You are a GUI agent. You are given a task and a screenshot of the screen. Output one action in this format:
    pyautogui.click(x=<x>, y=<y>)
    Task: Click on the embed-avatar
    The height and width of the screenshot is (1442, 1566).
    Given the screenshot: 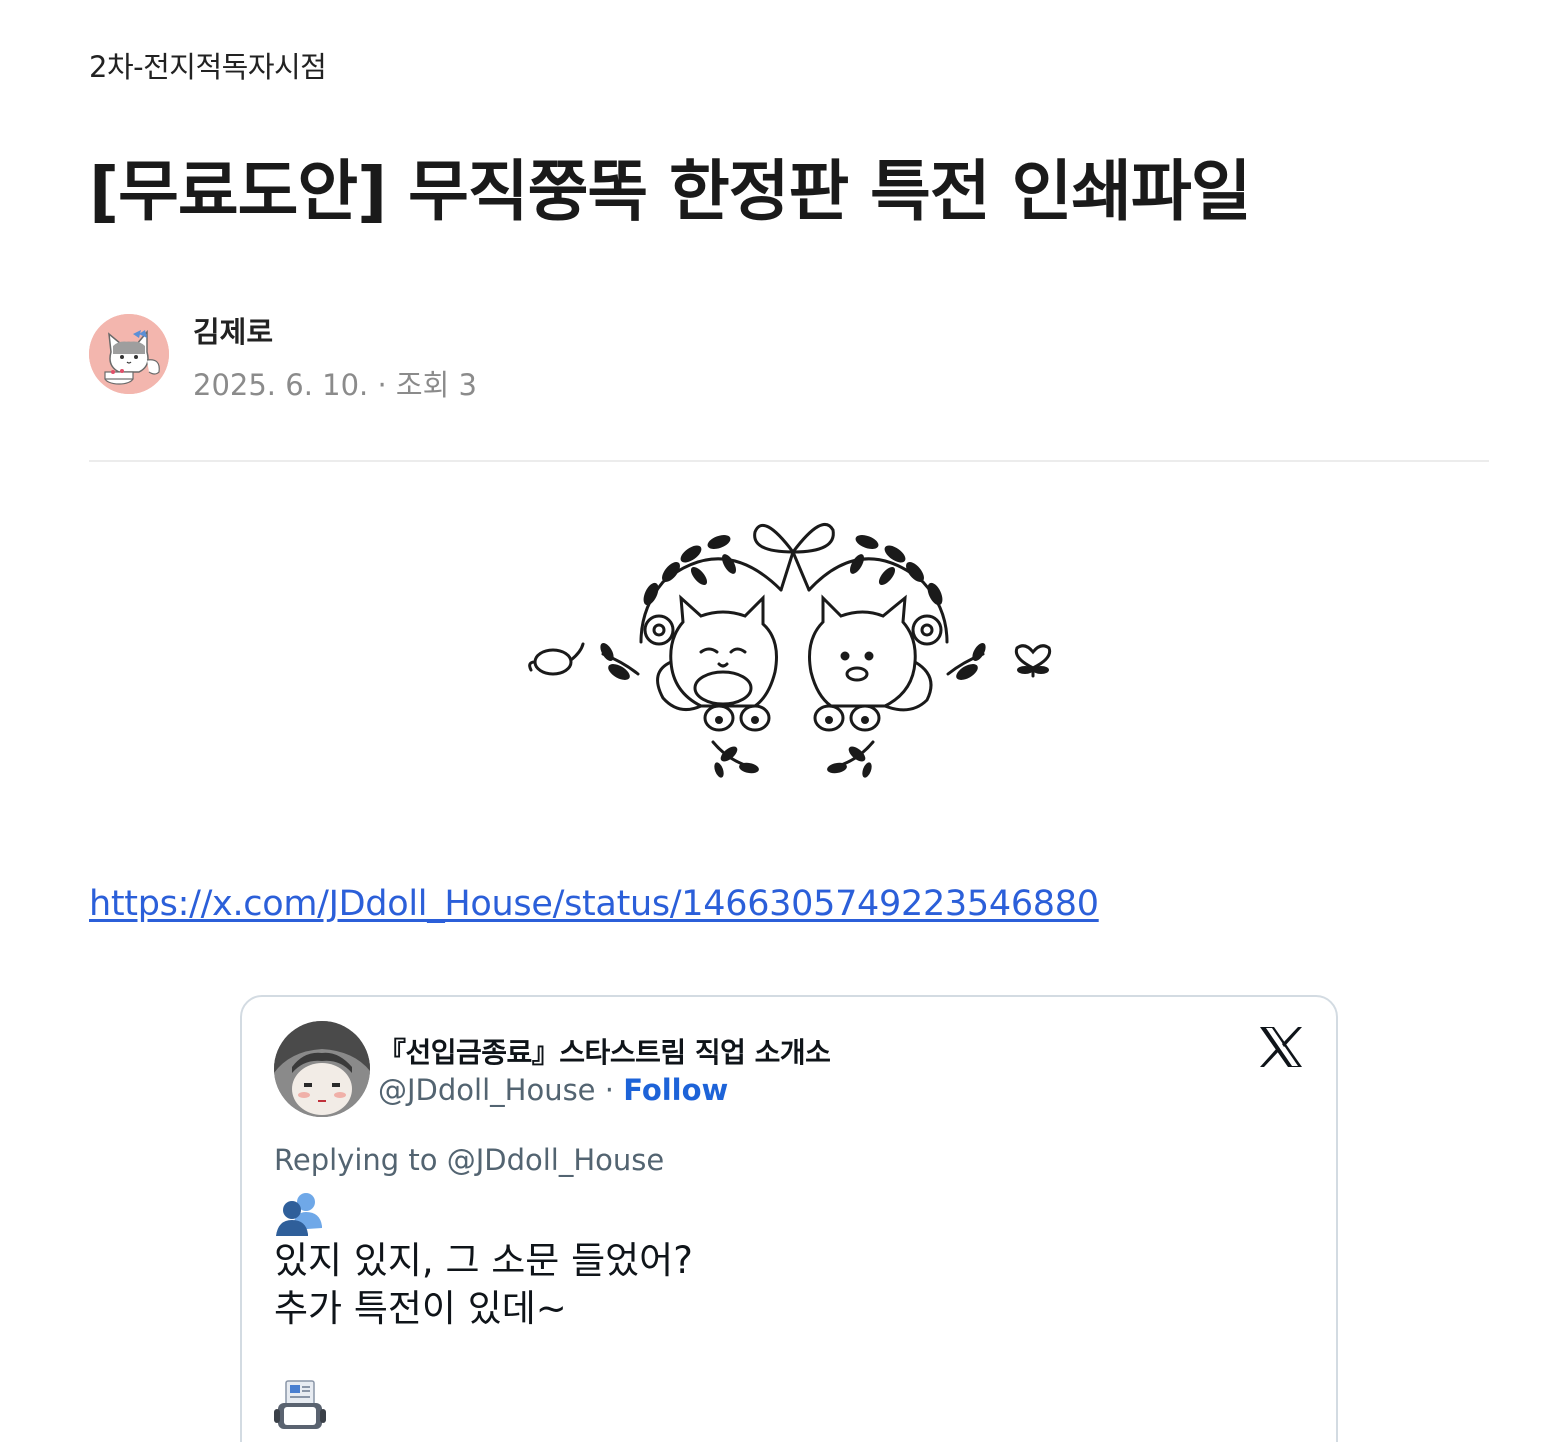 What is the action you would take?
    pyautogui.click(x=322, y=1069)
    